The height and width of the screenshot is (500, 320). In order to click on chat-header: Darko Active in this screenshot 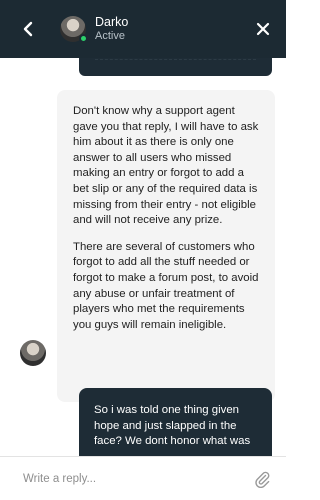, I will do `click(143, 29)`.